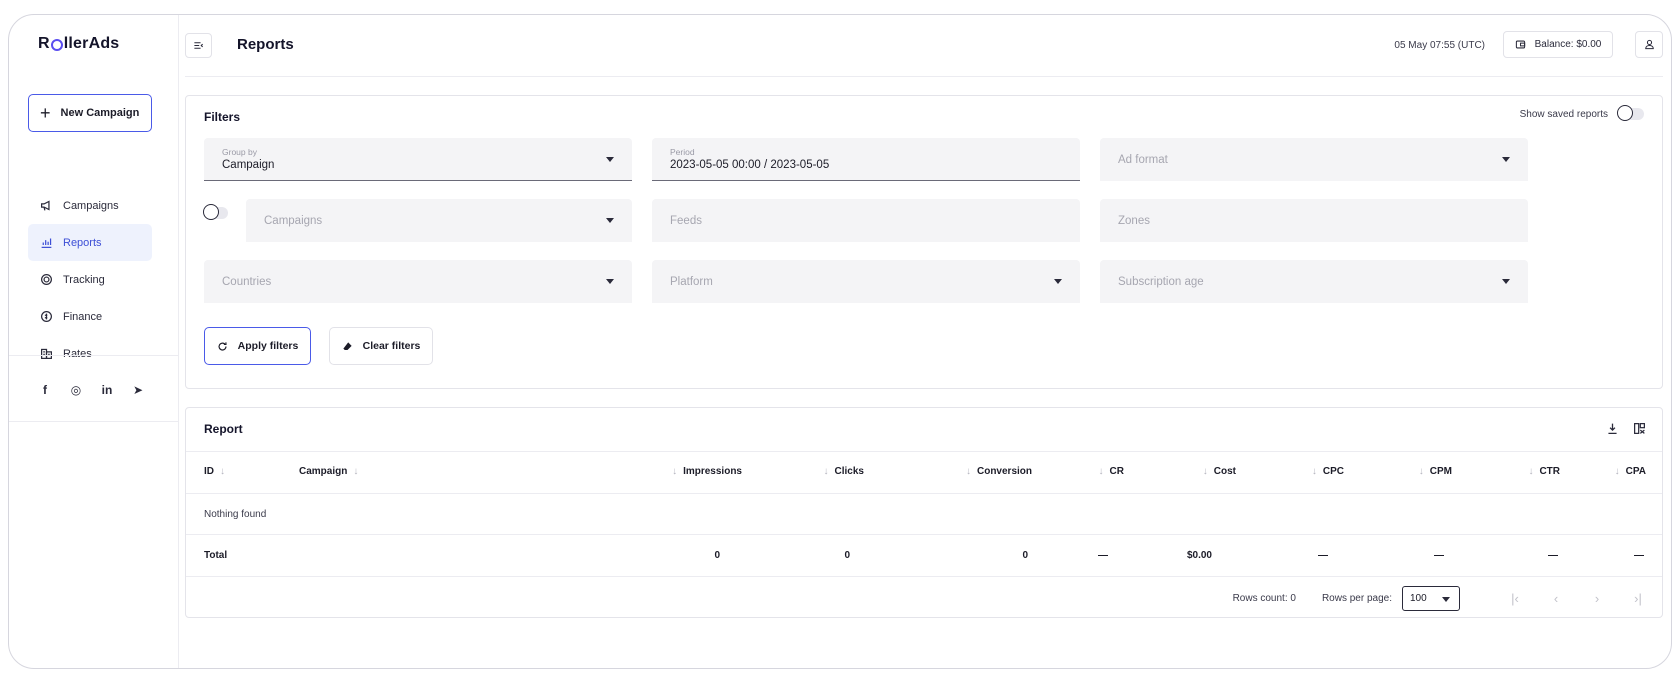 The image size is (1680, 677). I want to click on zones-input: Zones, so click(1314, 220).